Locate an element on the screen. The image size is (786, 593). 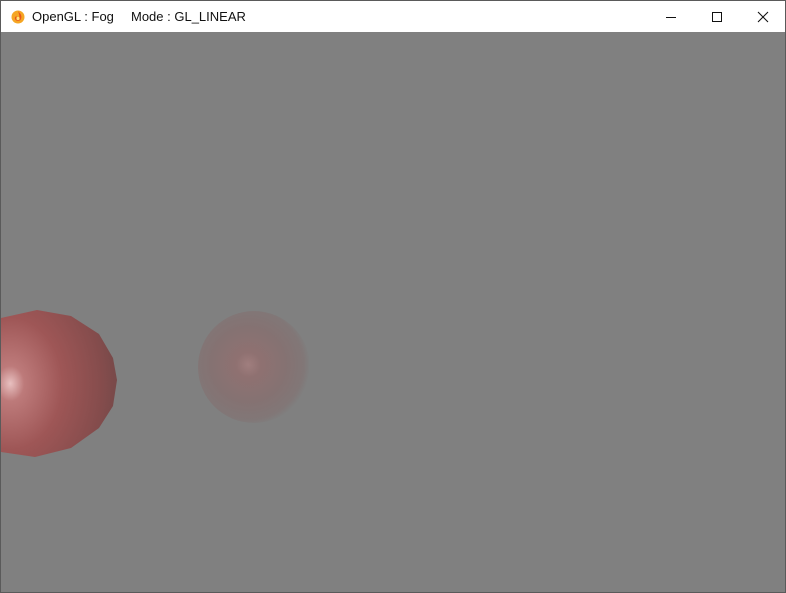
far-sphere is located at coordinates (254, 367).